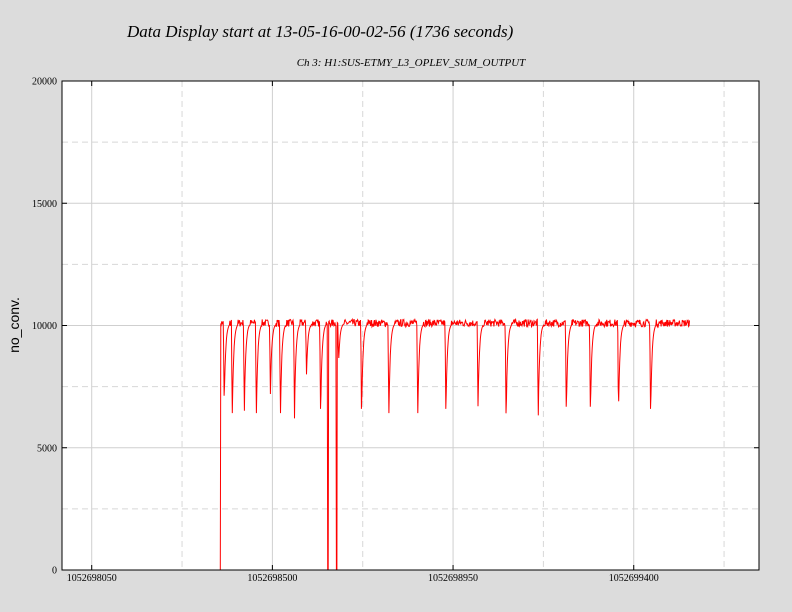  I want to click on chart-subtitle: Ch 3: H1:SUS-ETMY_L3_OPLEV_SUM_OUTPUT, so click(411, 63).